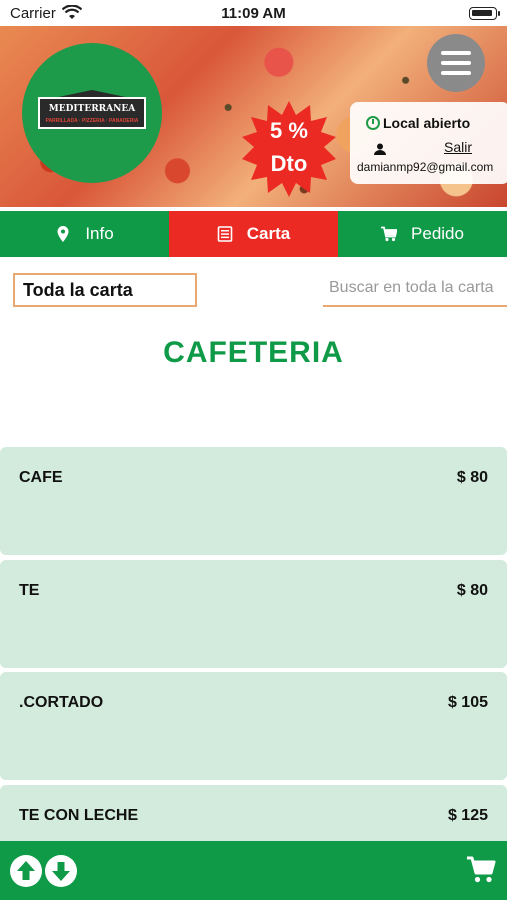 The image size is (507, 900). I want to click on scroll-down-button, so click(61, 871).